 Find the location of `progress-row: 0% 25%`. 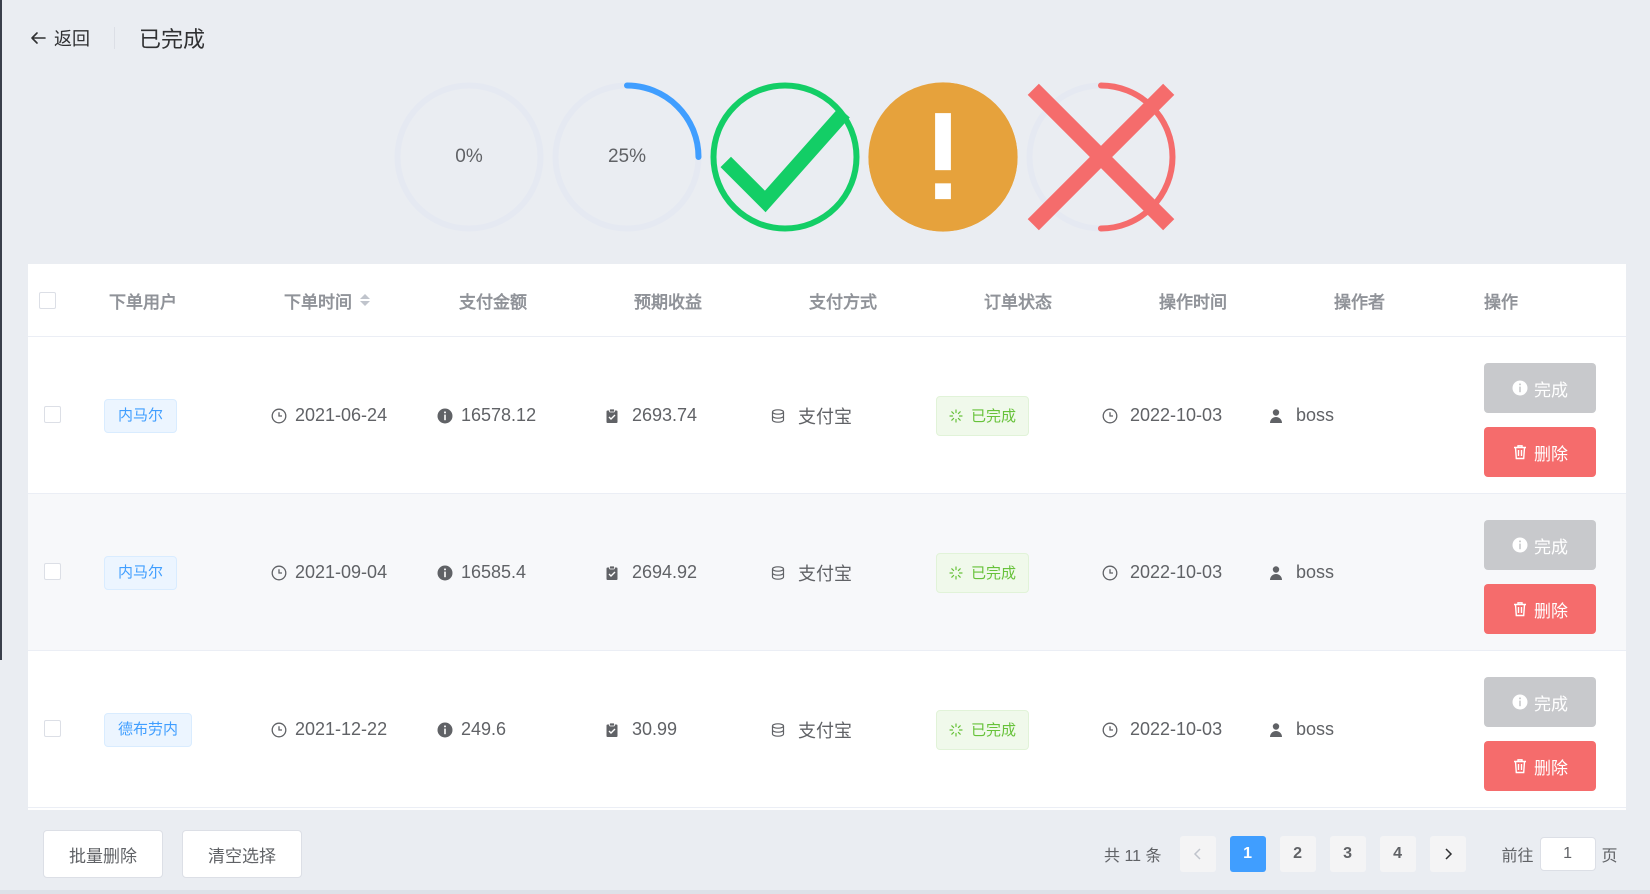

progress-row: 0% 25% is located at coordinates (785, 157).